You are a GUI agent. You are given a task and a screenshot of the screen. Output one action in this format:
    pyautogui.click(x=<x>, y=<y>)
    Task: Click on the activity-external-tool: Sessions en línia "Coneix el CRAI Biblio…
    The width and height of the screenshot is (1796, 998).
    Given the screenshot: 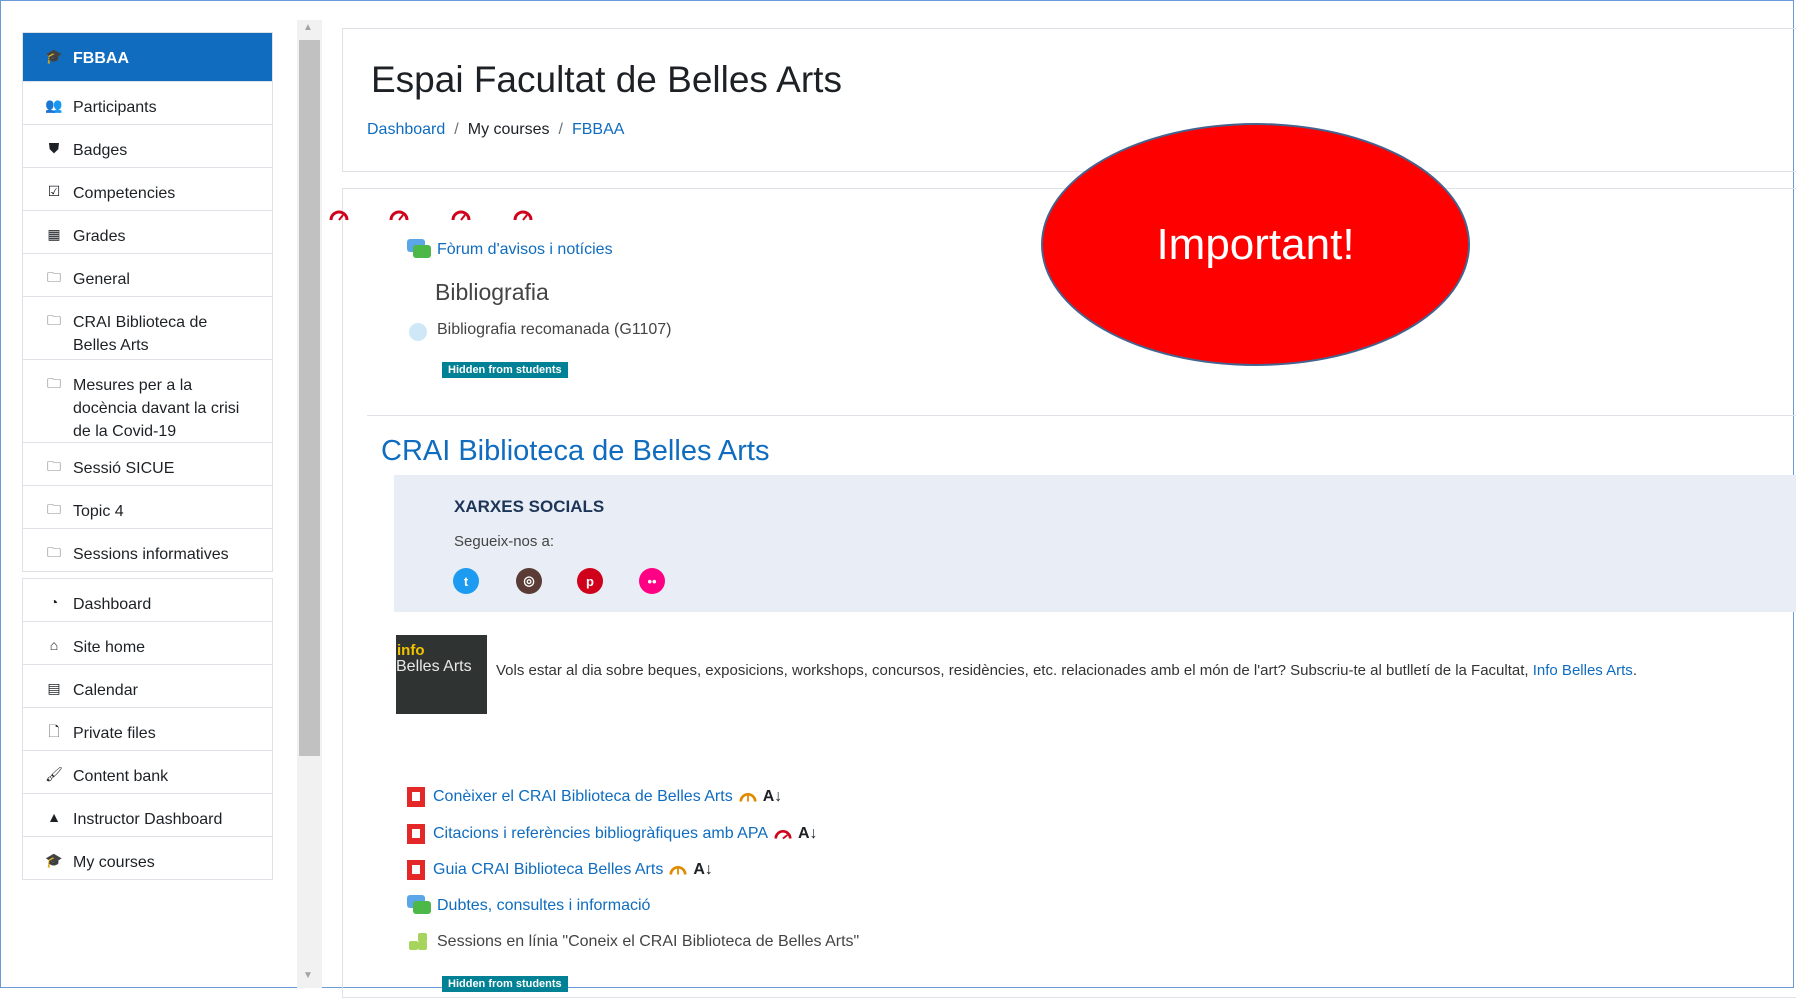 What is the action you would take?
    pyautogui.click(x=633, y=942)
    